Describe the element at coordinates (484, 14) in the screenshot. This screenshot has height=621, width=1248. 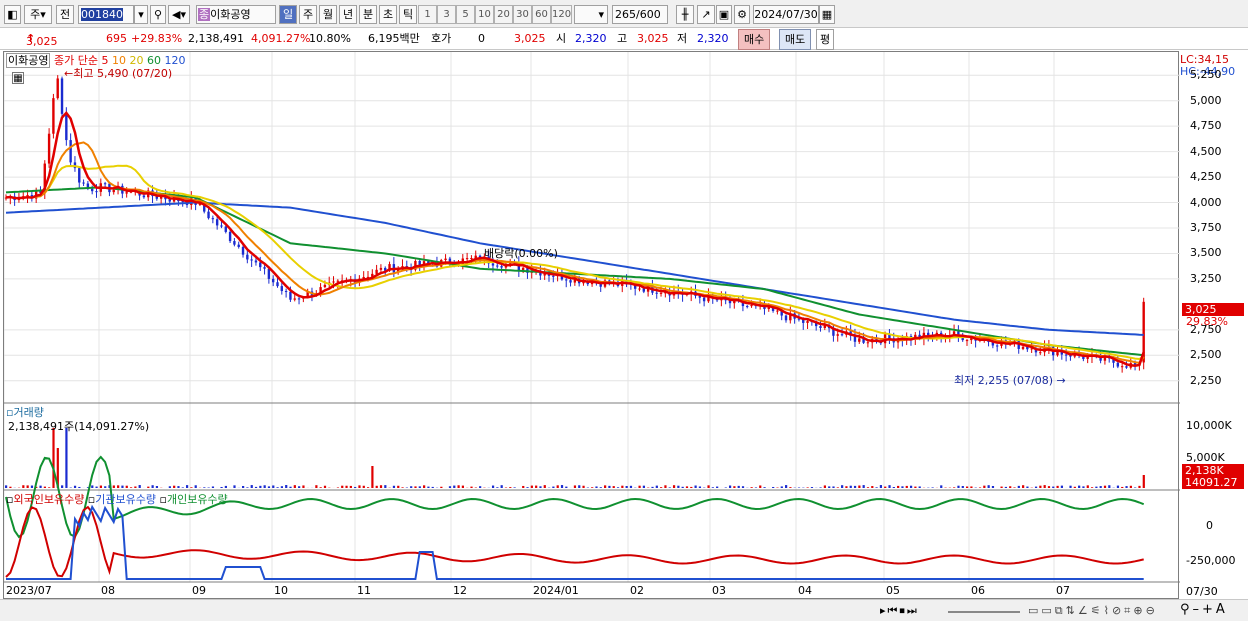
I see `period-10: 10` at that location.